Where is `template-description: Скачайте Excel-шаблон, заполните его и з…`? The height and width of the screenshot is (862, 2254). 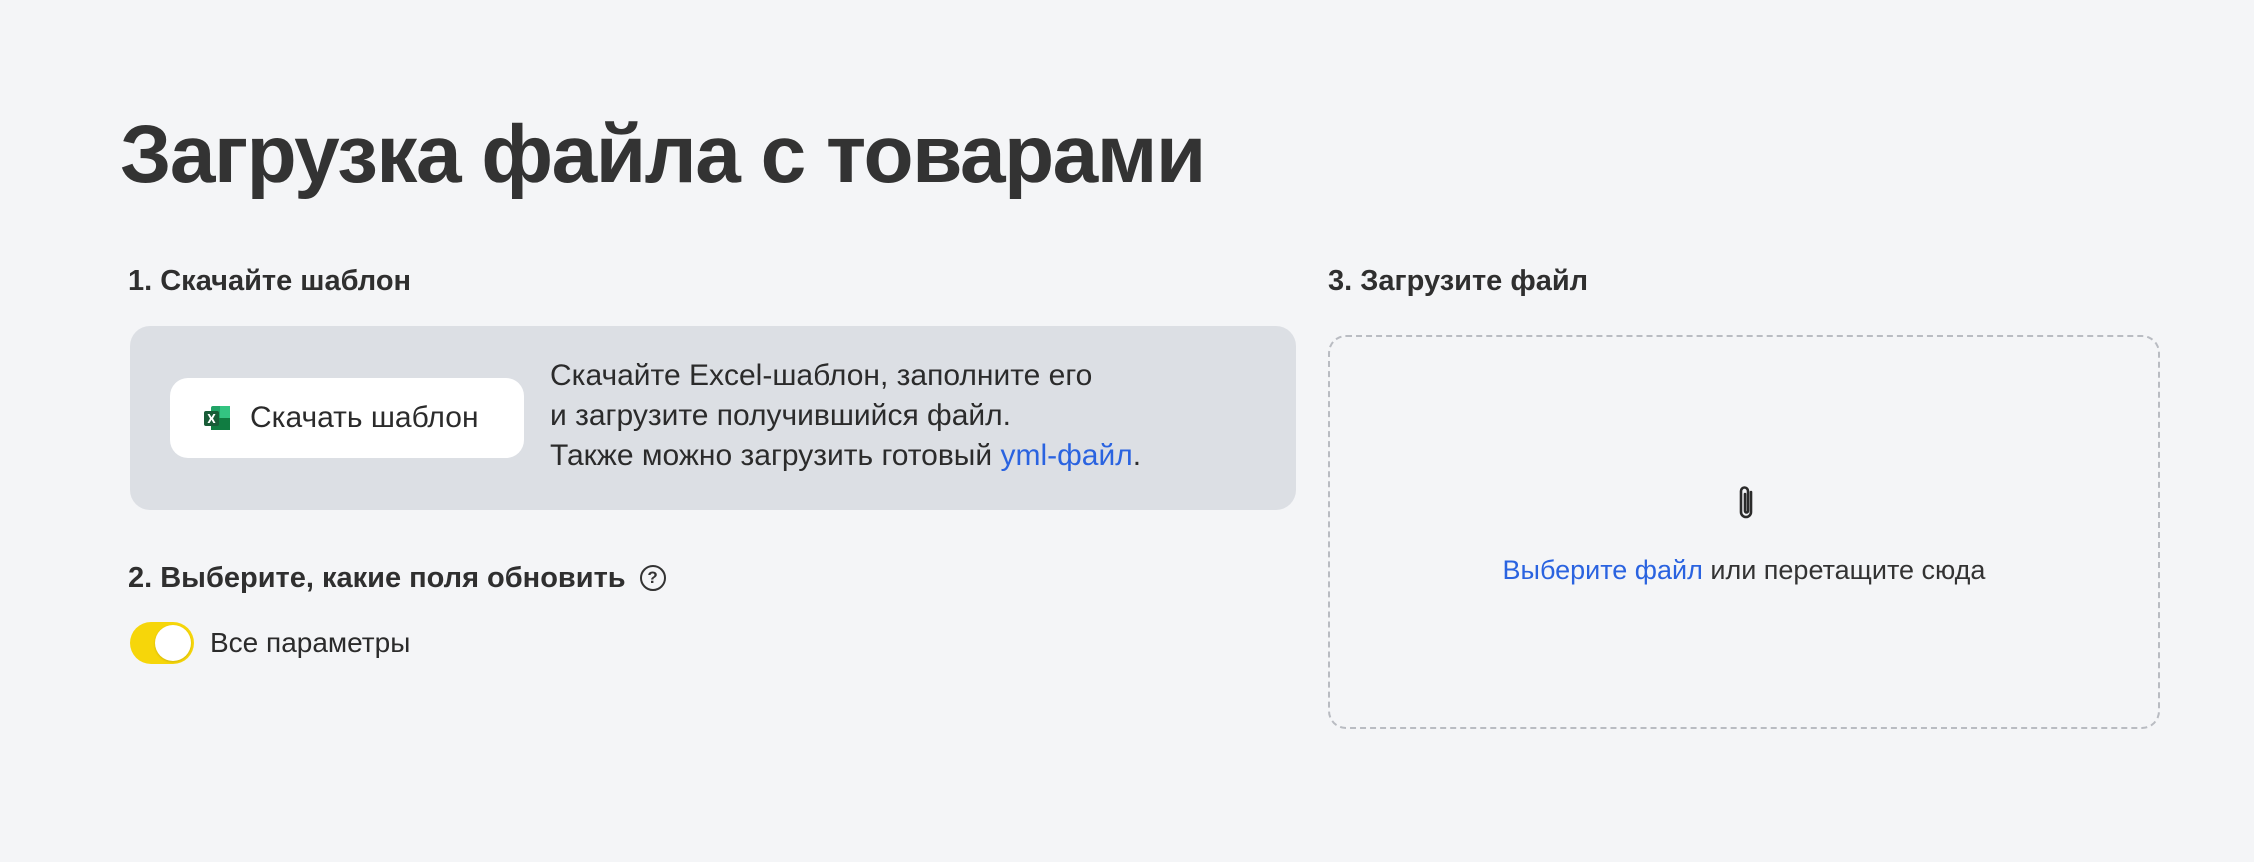 template-description: Скачайте Excel-шаблон, заполните его и з… is located at coordinates (845, 416).